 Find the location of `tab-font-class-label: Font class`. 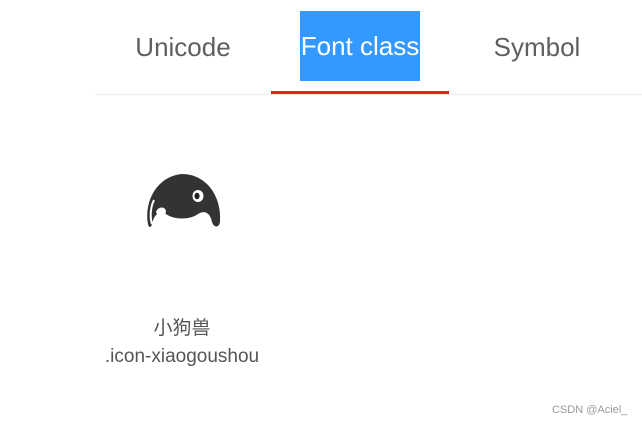

tab-font-class-label: Font class is located at coordinates (360, 45).